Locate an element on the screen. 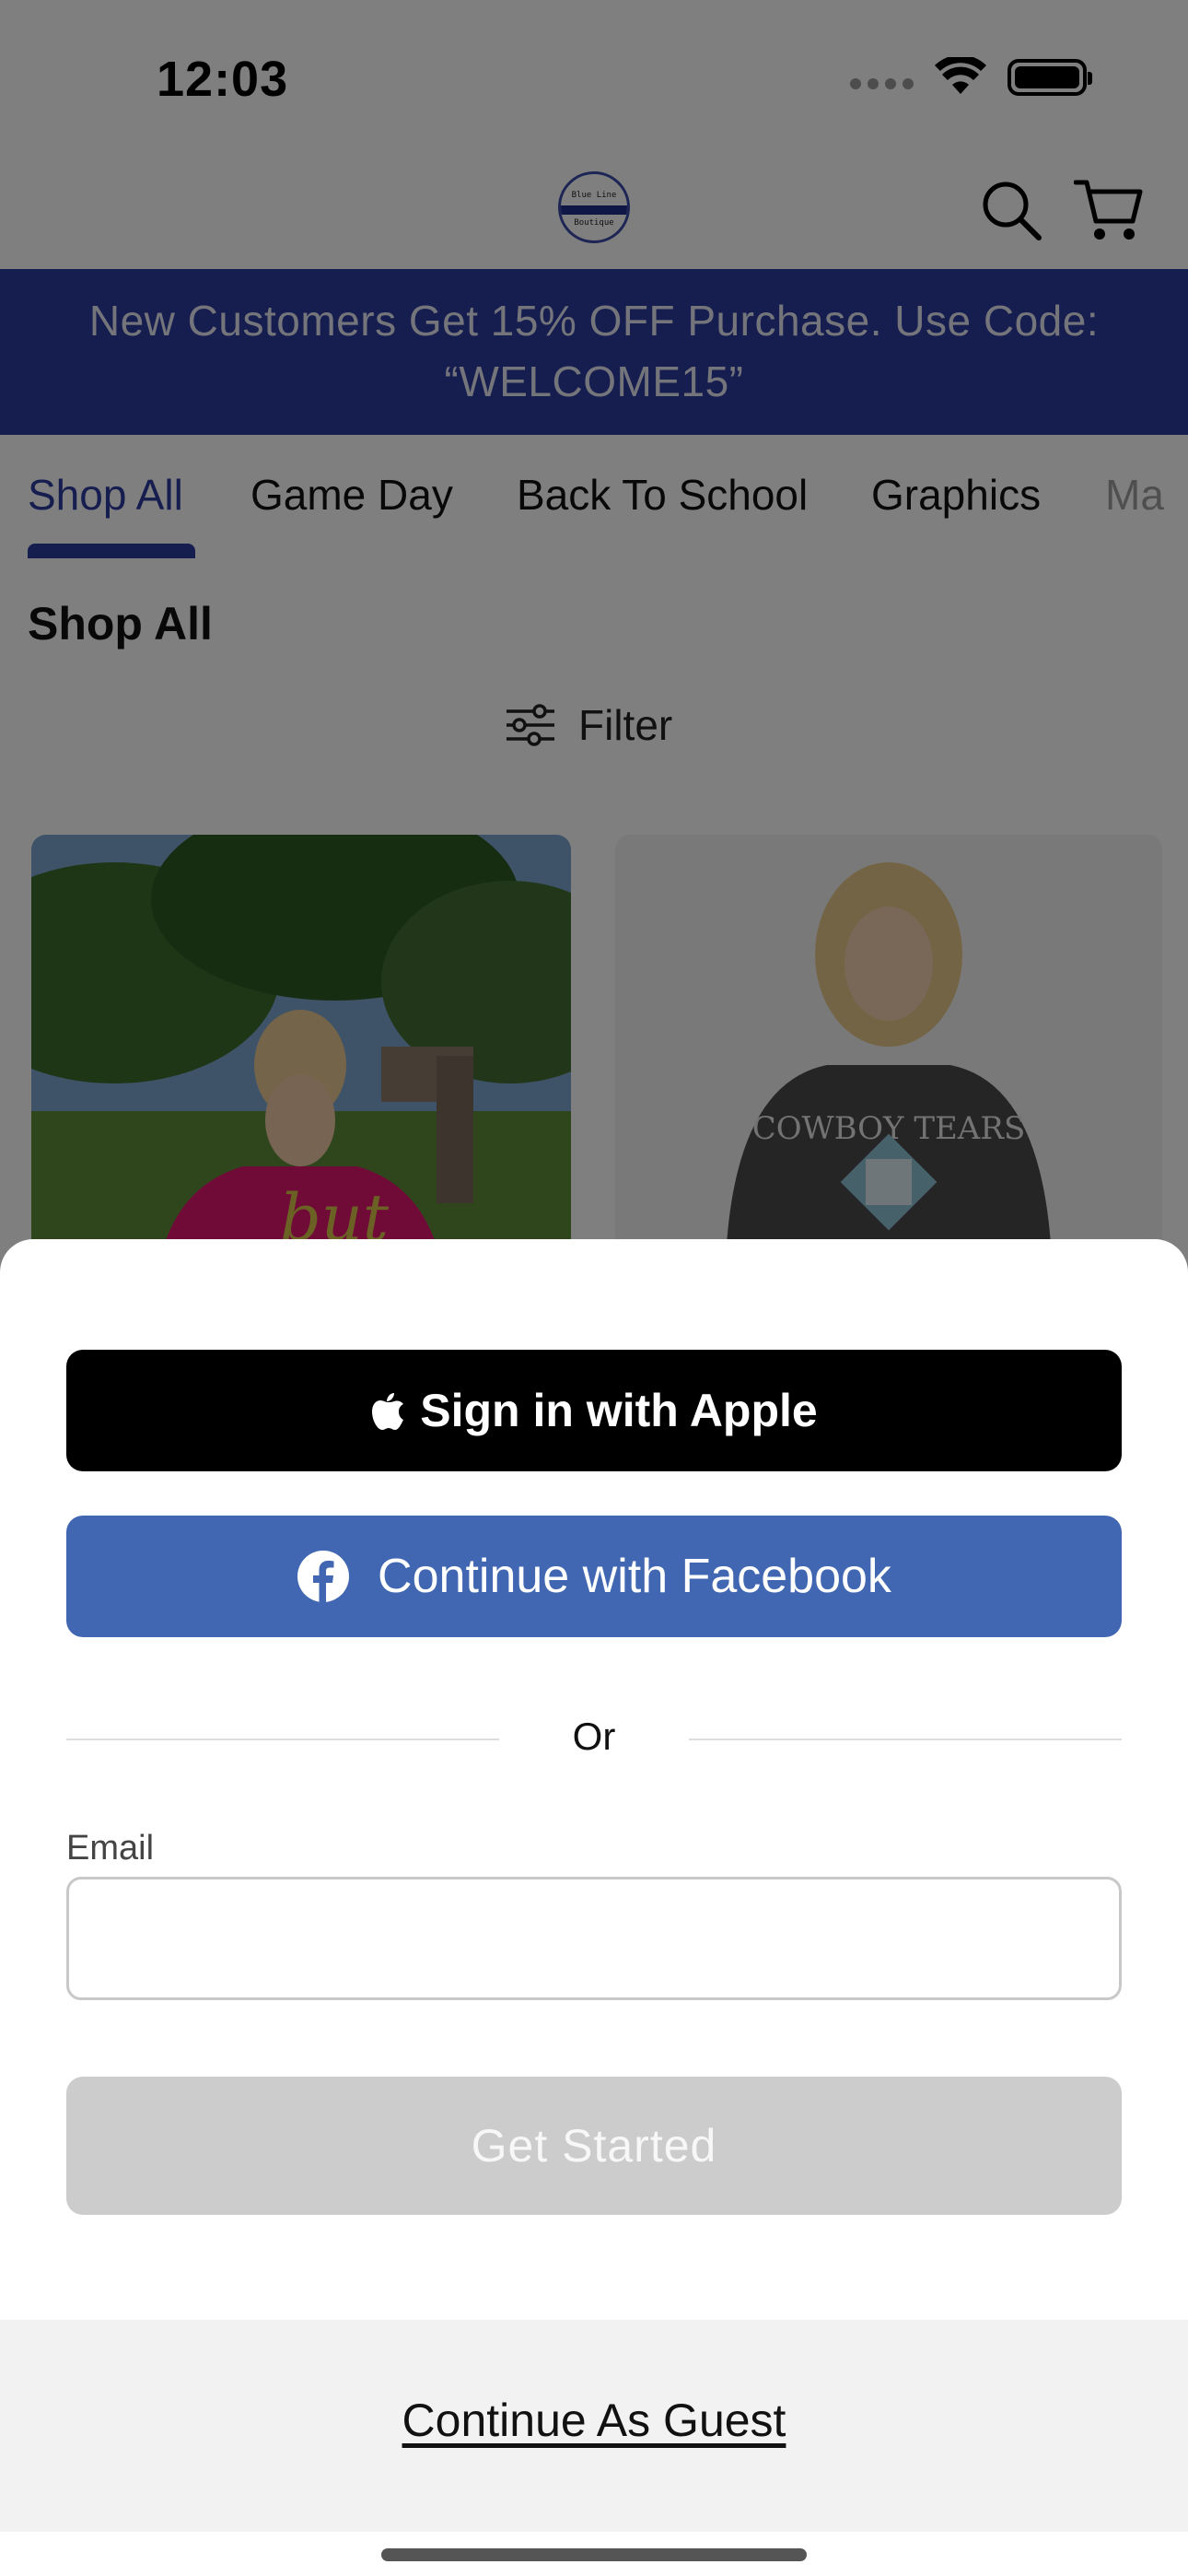 Image resolution: width=1188 pixels, height=2576 pixels. email-input is located at coordinates (594, 1938).